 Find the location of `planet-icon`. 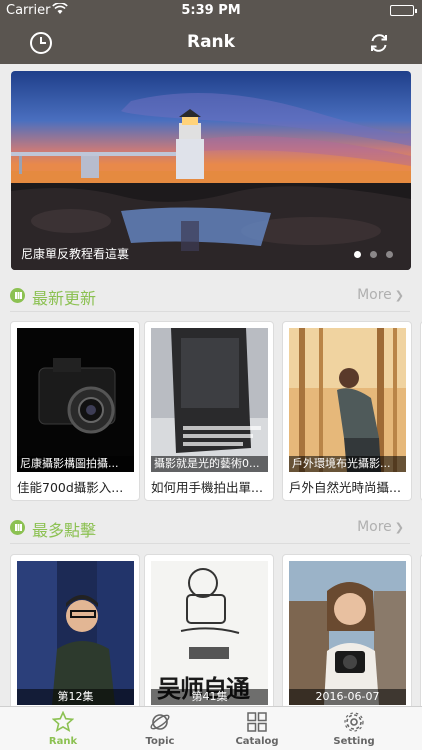

planet-icon is located at coordinates (160, 722).